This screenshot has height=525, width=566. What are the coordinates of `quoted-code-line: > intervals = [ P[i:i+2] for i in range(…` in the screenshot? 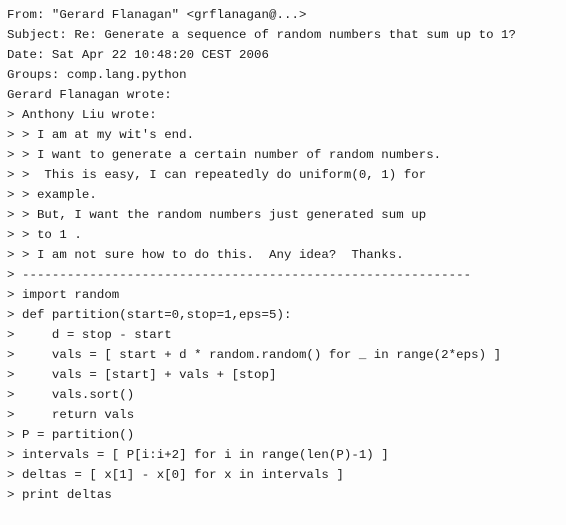 It's located at (198, 455).